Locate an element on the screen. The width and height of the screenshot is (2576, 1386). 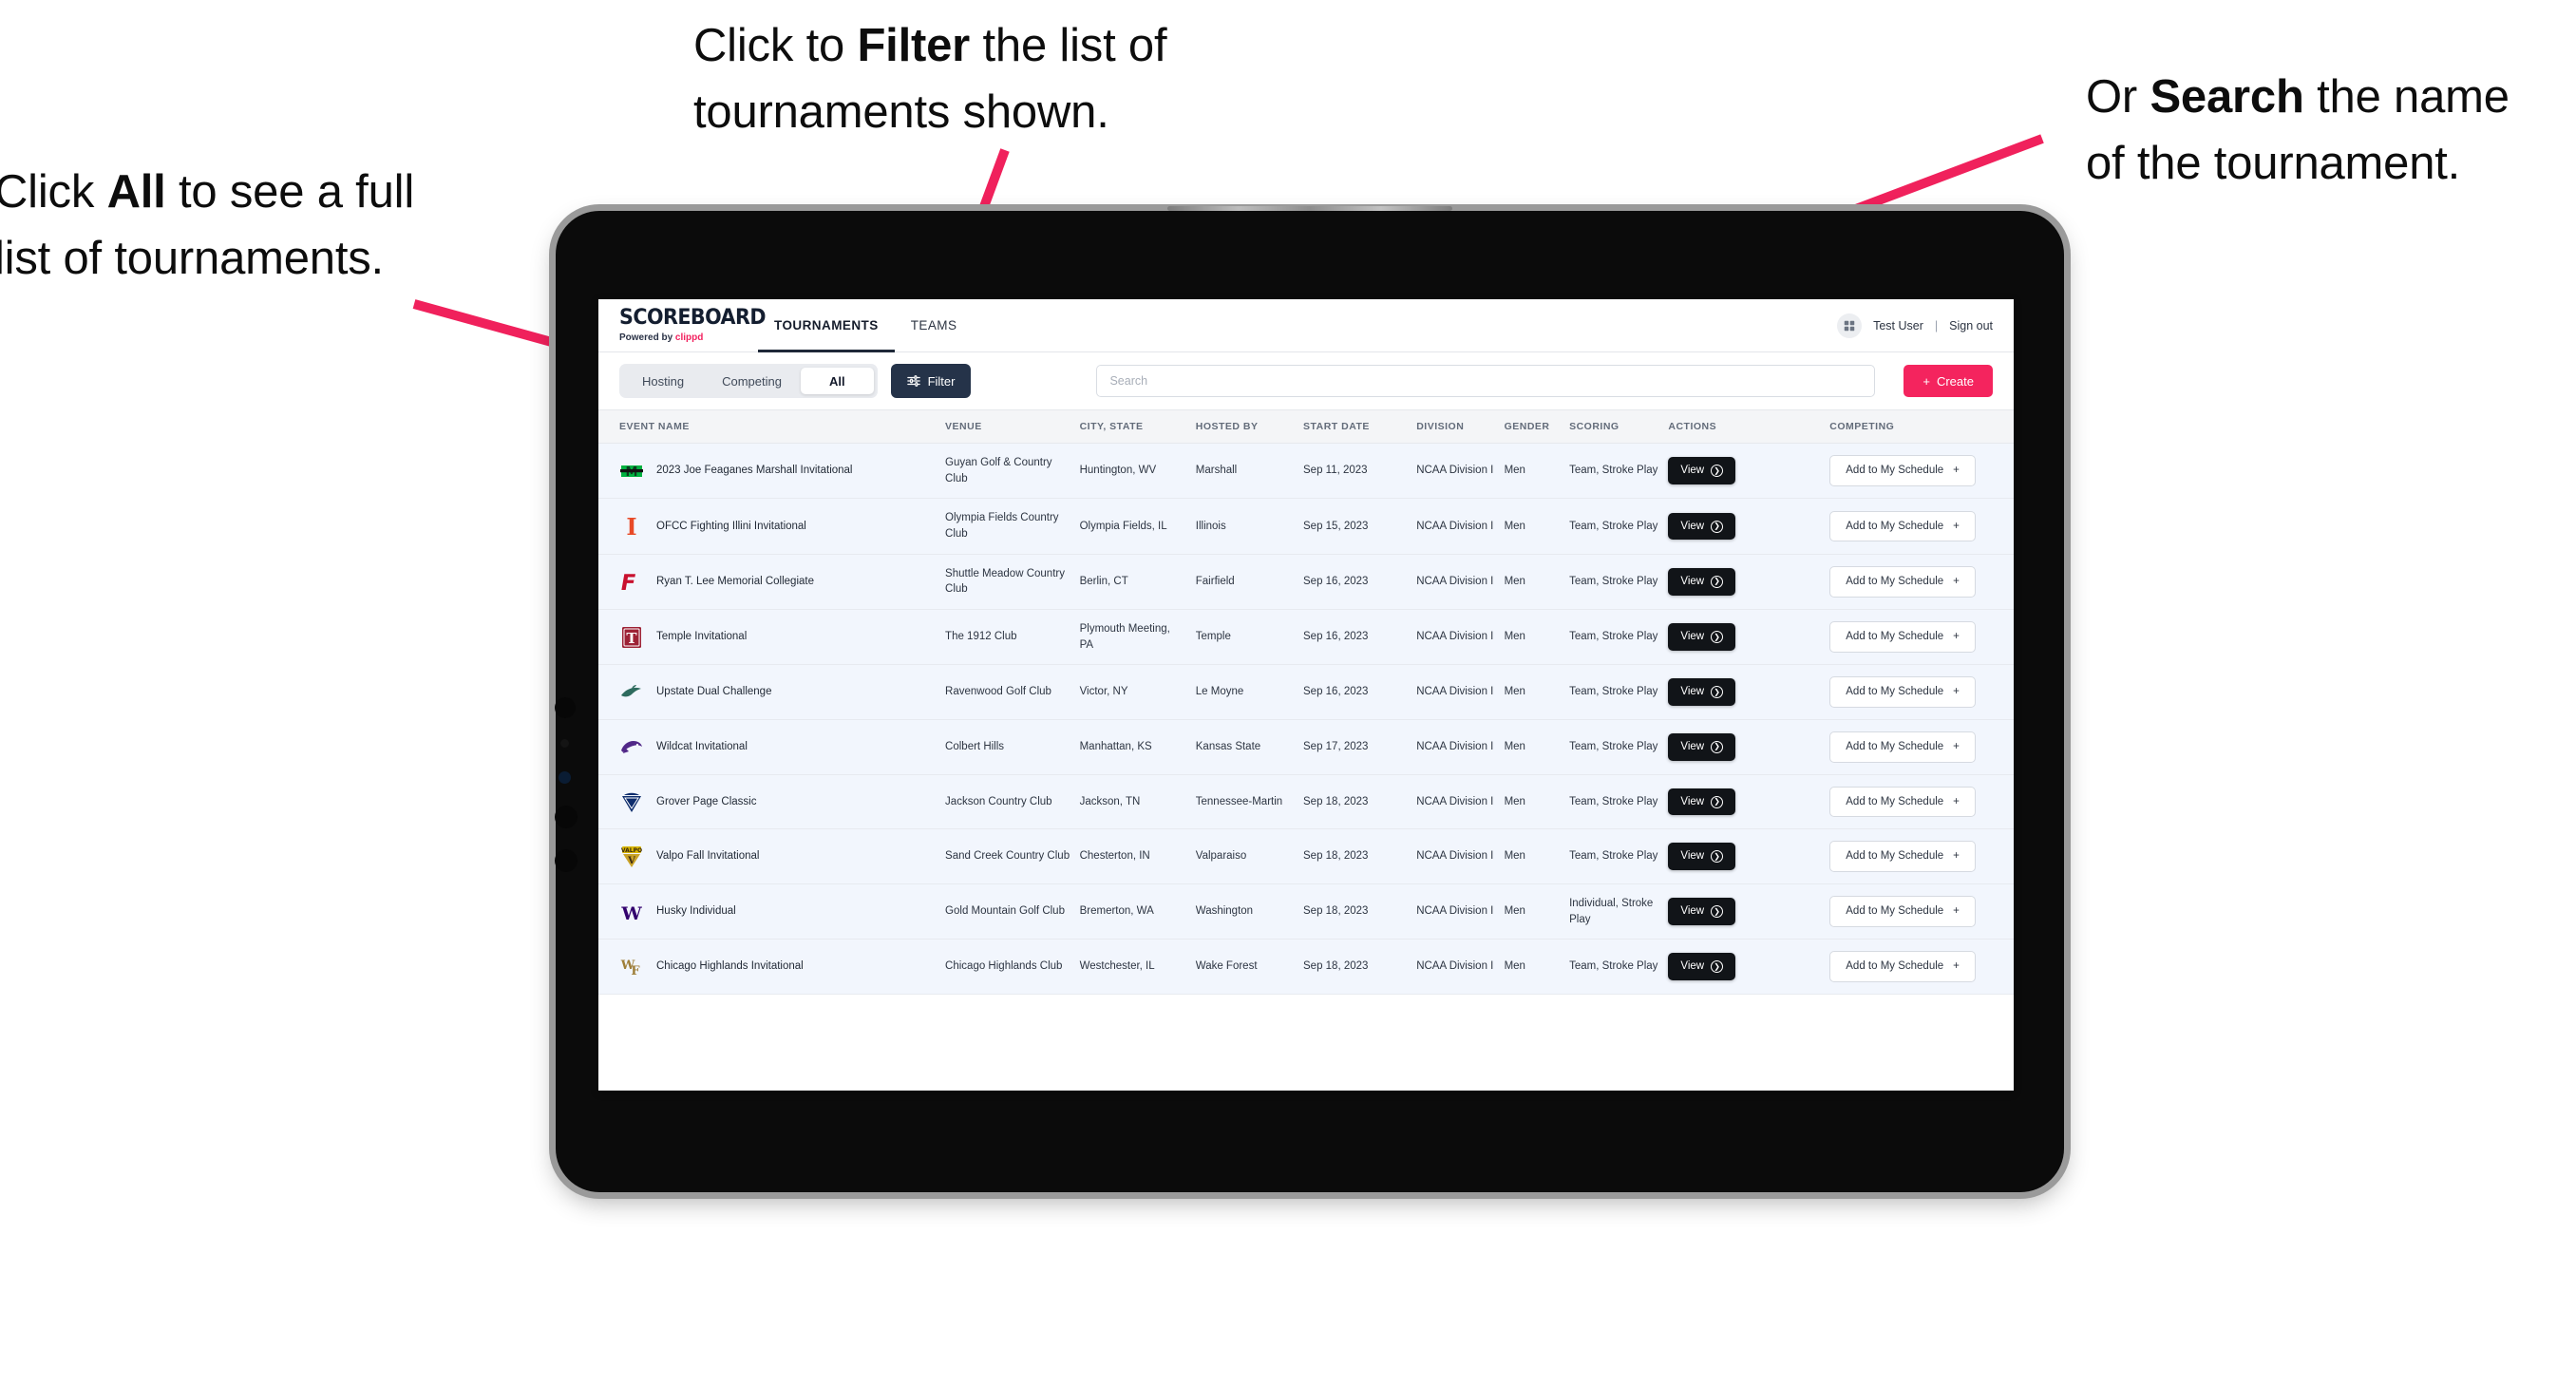
cell-event-name: M 2023 Joe Feaganes Marshall Invitational is located at coordinates (772, 471).